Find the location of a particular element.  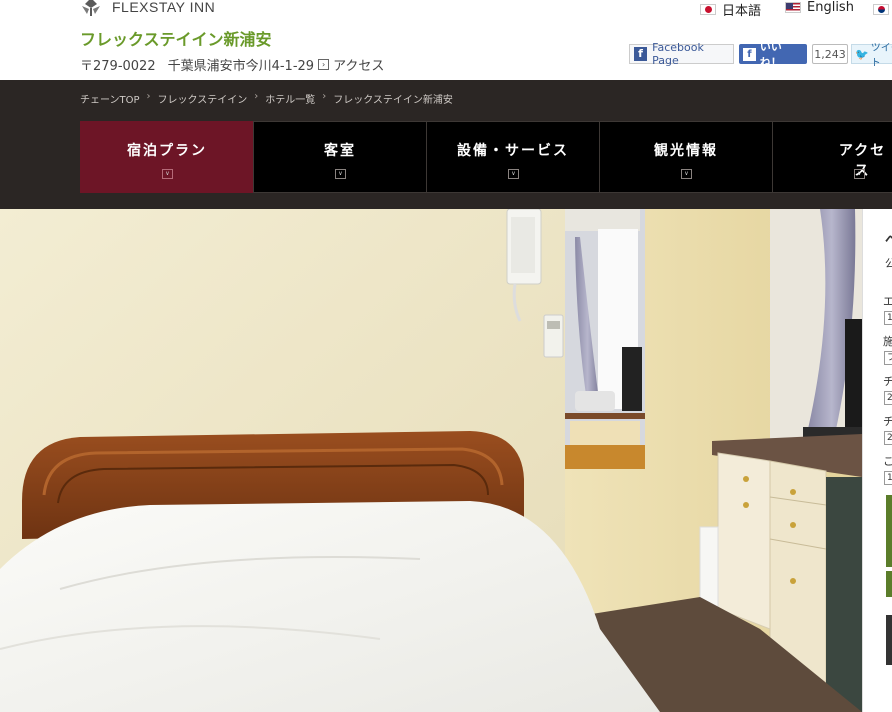

breadcrumb-item-current: フレックステイイン新浦安 is located at coordinates (393, 100).